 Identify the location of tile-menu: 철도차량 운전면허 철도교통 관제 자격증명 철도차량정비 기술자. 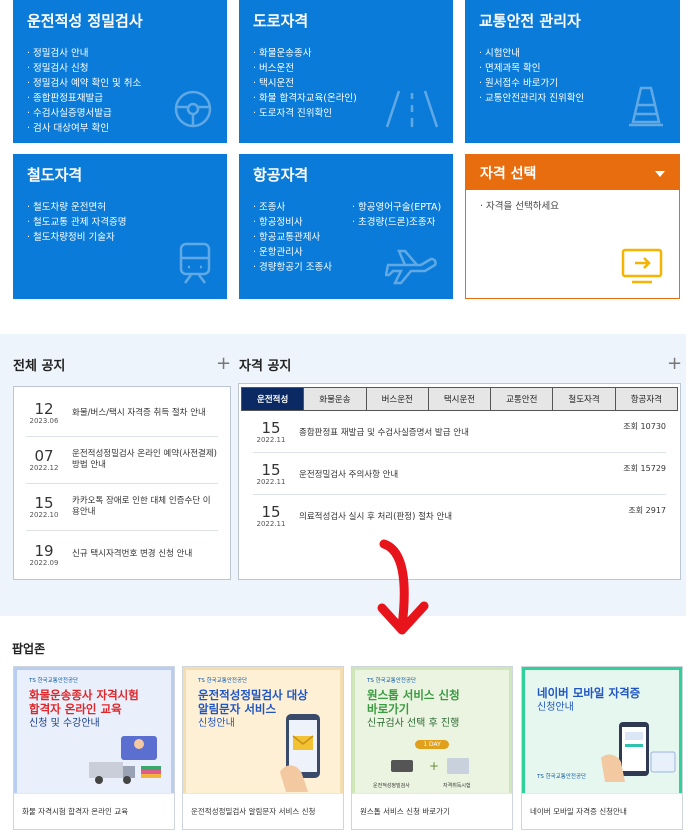
(120, 222).